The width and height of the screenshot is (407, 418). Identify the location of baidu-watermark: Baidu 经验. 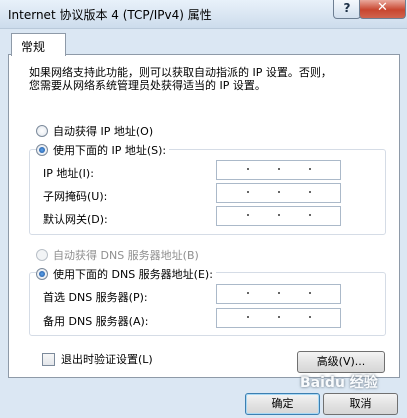
(339, 383).